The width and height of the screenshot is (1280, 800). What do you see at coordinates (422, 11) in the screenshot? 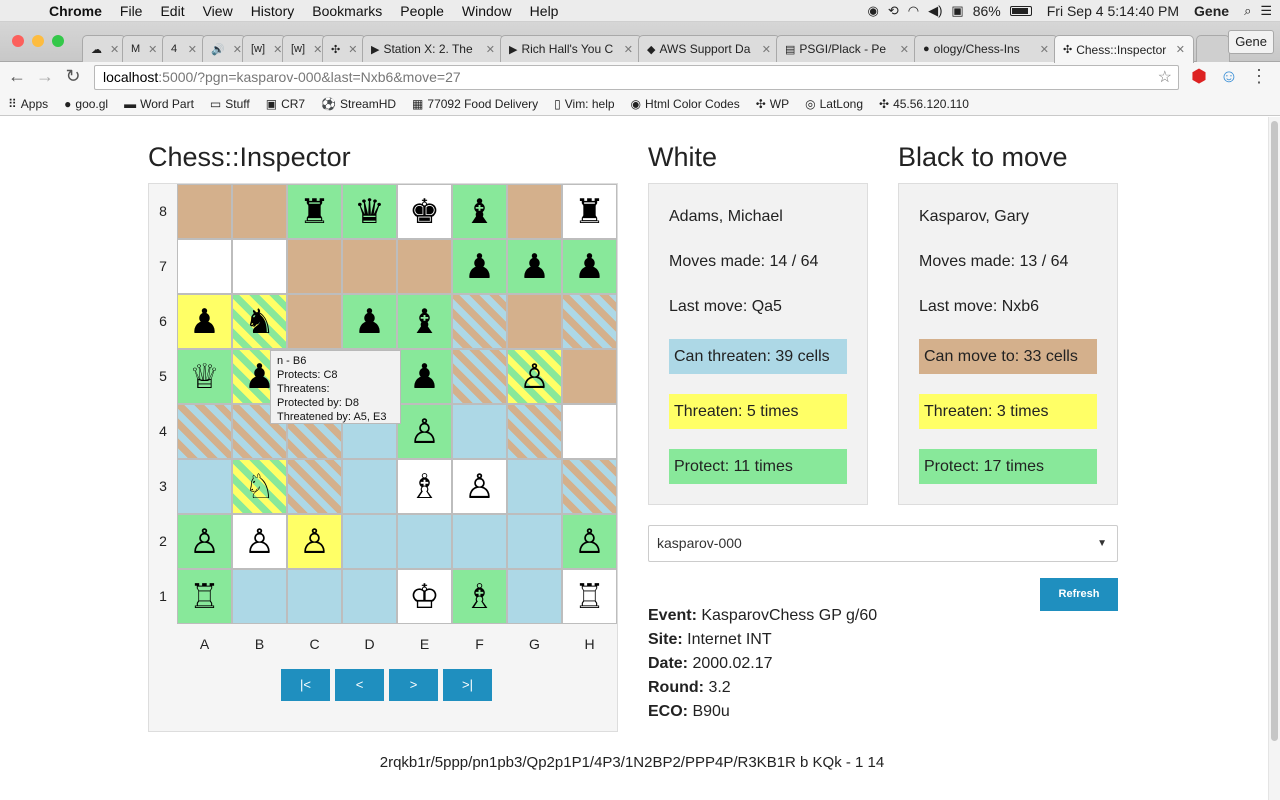
I see `menu-people: People` at bounding box center [422, 11].